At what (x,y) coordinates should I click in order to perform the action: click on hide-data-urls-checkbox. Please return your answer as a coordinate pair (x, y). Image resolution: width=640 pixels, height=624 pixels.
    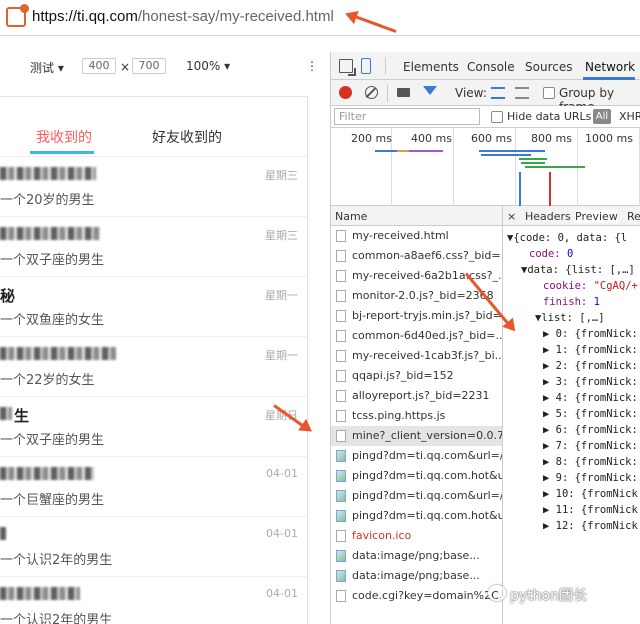
    Looking at the image, I should click on (497, 117).